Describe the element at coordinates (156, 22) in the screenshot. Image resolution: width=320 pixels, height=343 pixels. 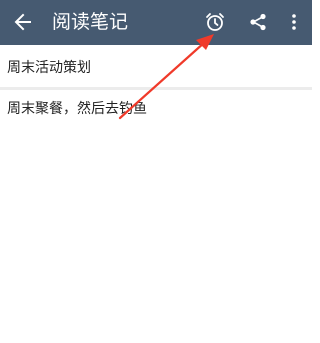
I see `app-toolbar: 阅读笔记` at that location.